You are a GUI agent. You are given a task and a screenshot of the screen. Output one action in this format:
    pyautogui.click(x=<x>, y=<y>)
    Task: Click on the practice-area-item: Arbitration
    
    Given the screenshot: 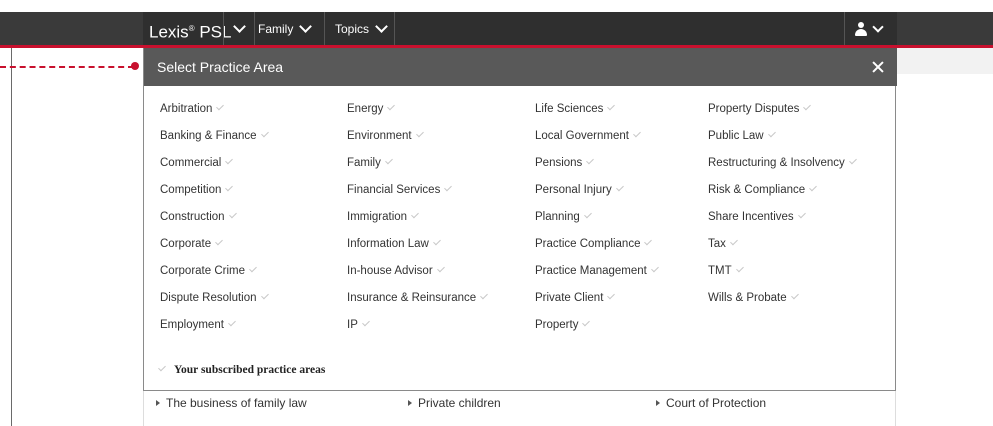 What is the action you would take?
    pyautogui.click(x=213, y=114)
    